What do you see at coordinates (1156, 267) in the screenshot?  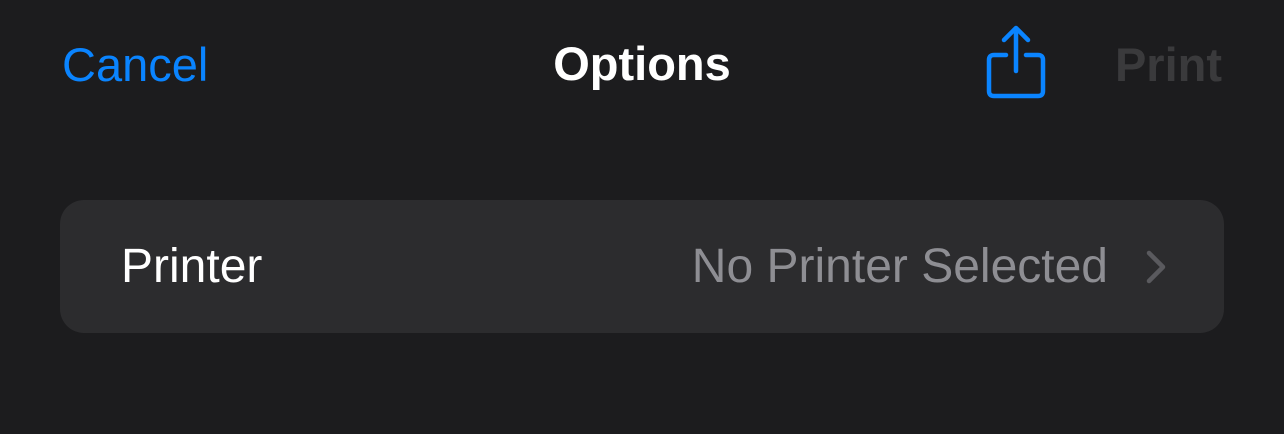 I see `chevron-right-icon` at bounding box center [1156, 267].